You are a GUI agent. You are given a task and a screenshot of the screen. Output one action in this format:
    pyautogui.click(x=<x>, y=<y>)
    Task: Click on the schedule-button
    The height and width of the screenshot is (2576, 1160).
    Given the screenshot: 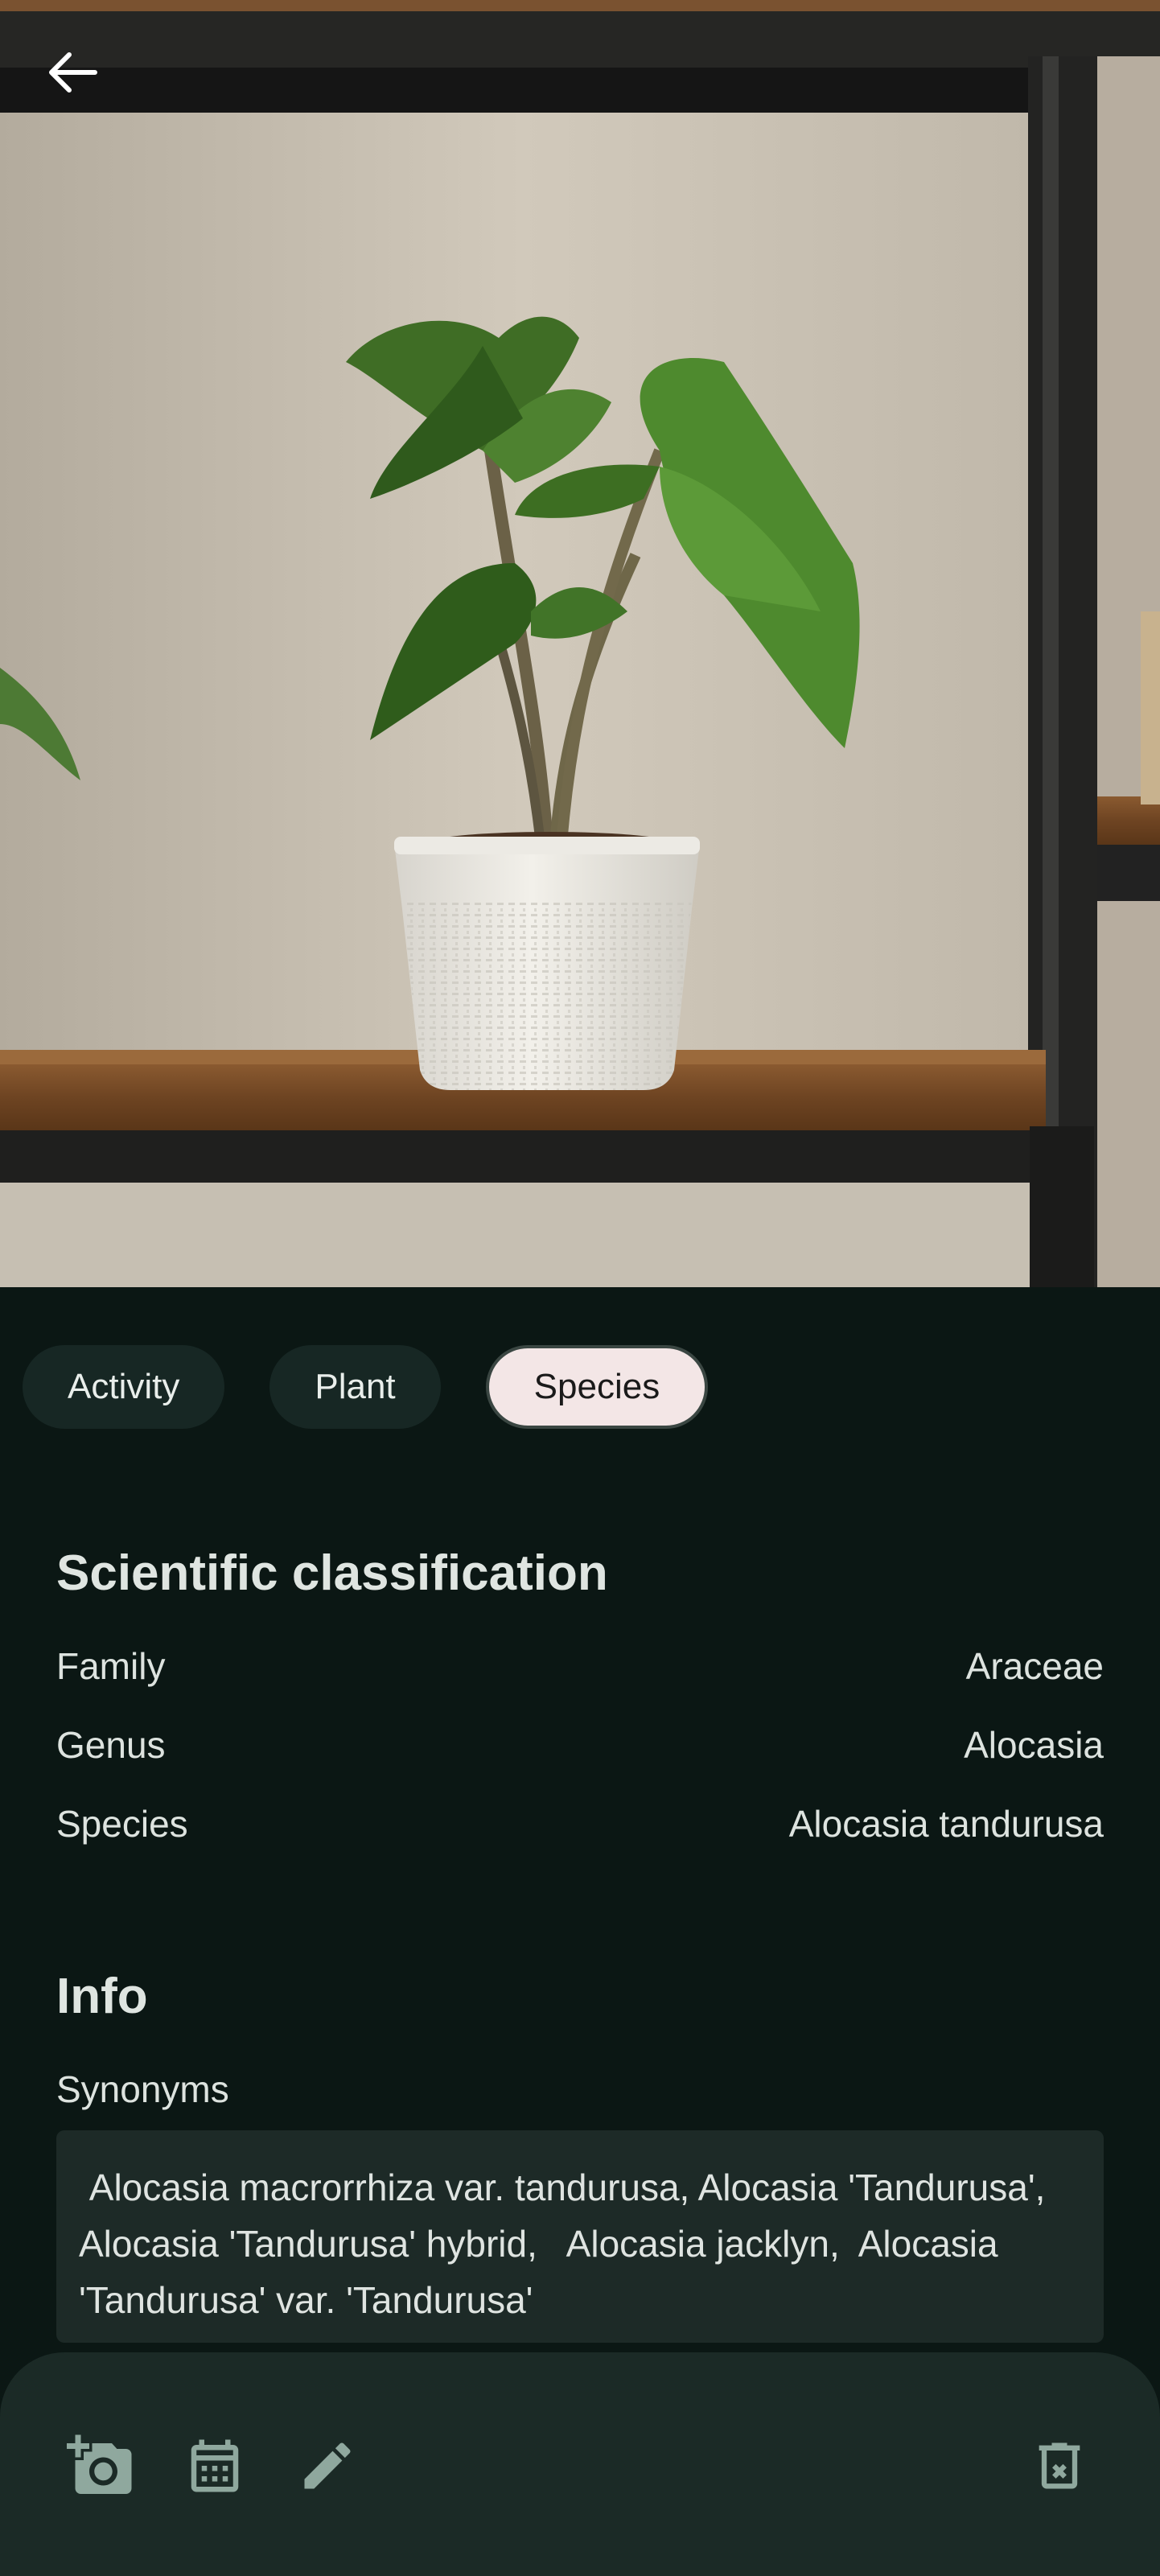 What is the action you would take?
    pyautogui.click(x=215, y=2466)
    